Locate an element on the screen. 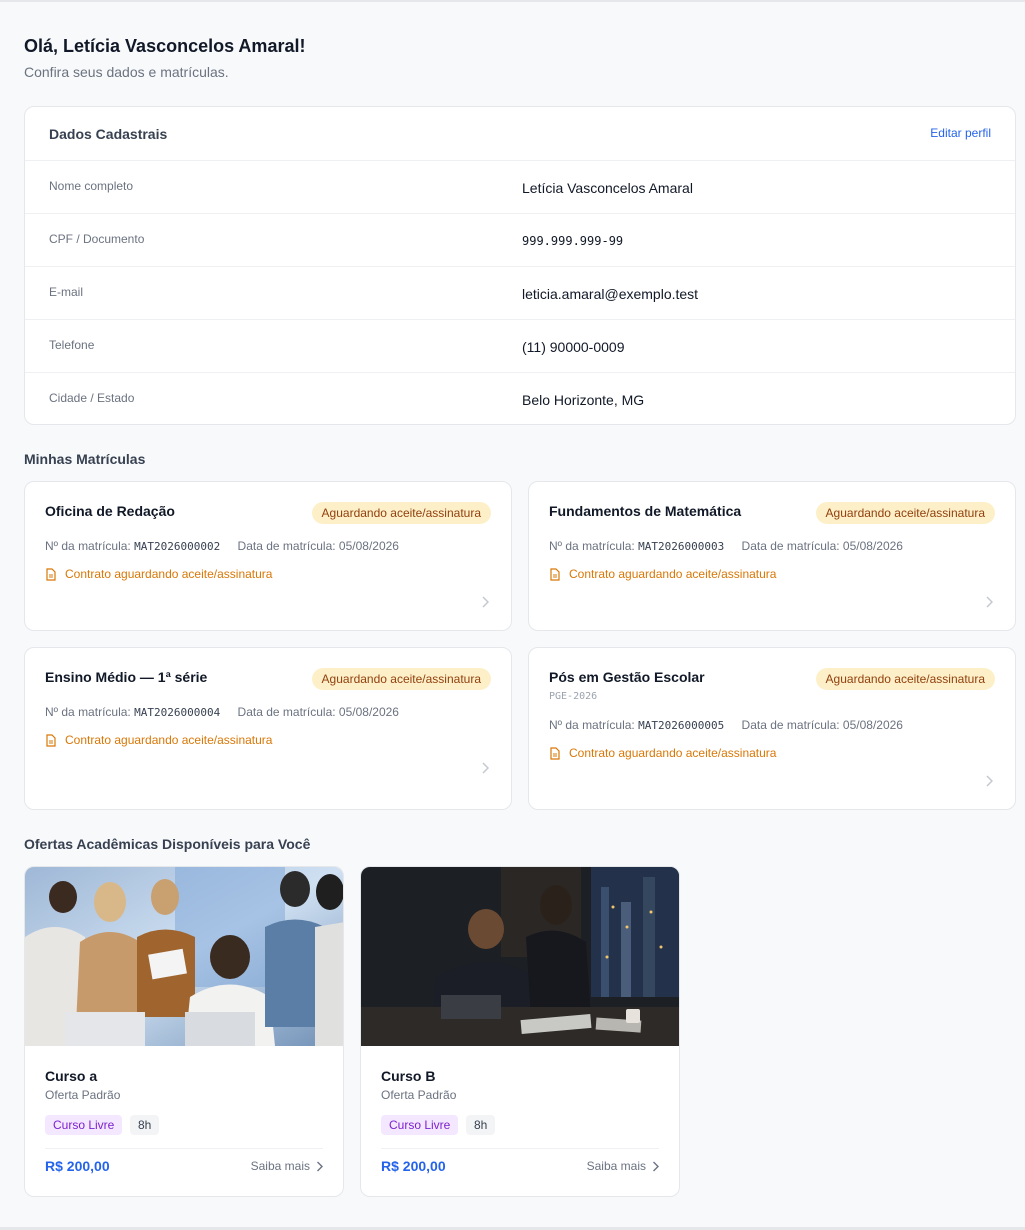 The width and height of the screenshot is (1025, 1230). field-row-phone: Telefone (11) 90000-0009 is located at coordinates (520, 346).